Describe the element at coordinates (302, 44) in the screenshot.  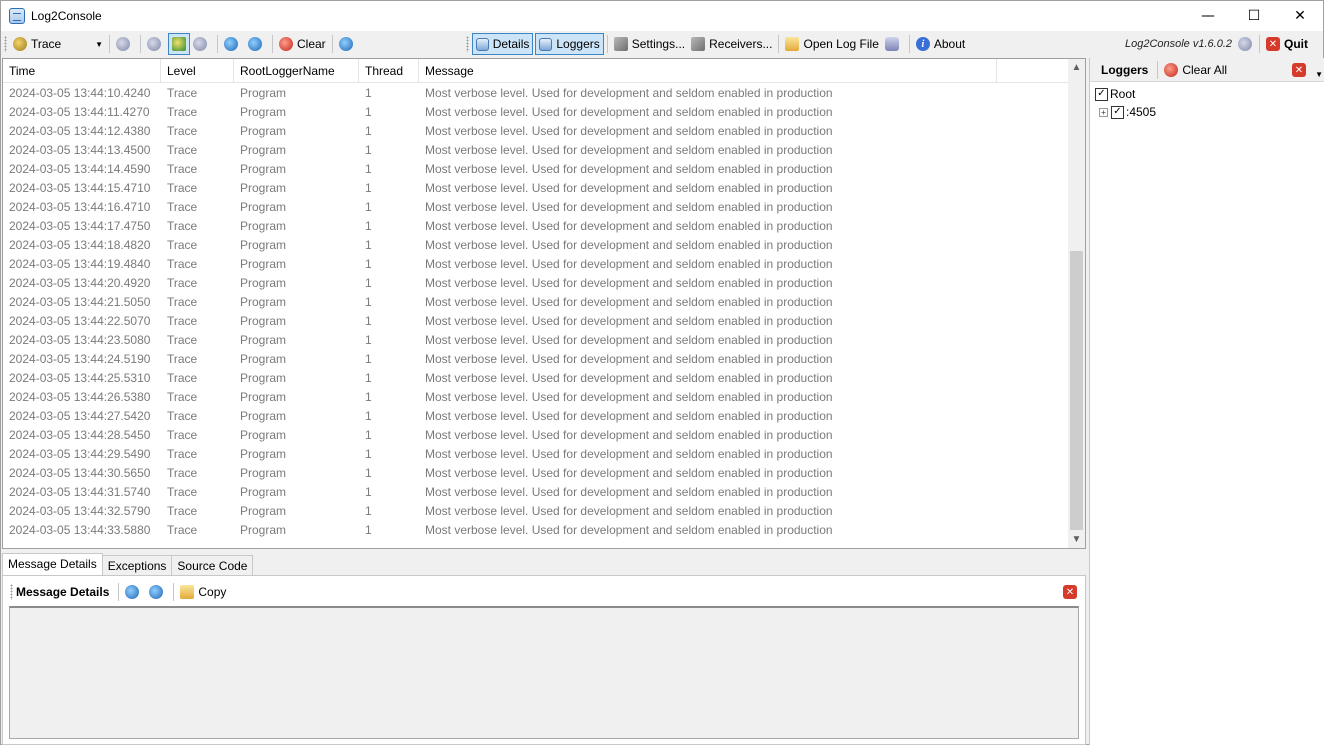
I see `clear-button: Clear` at that location.